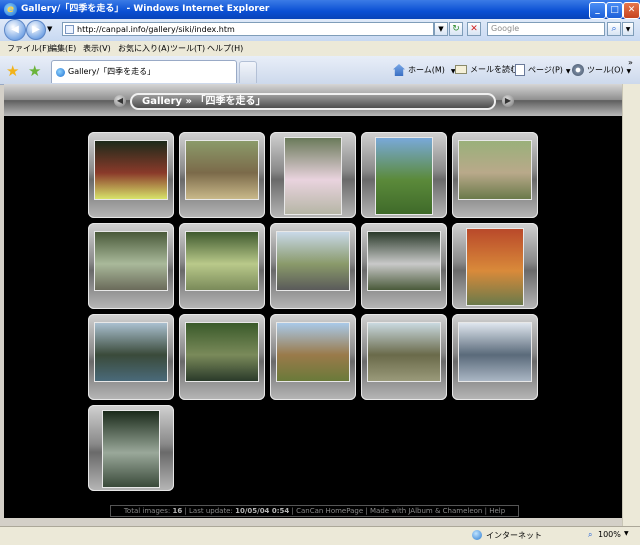  What do you see at coordinates (614, 29) in the screenshot?
I see `search-go-button: ⌕` at bounding box center [614, 29].